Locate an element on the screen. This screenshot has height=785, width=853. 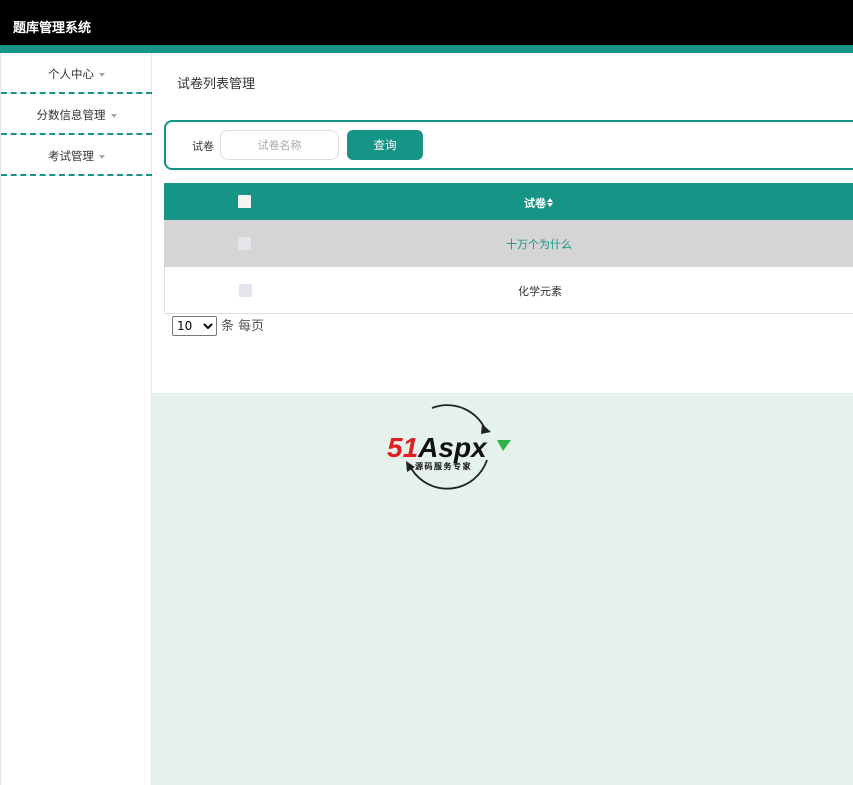
search-label: 试卷 is located at coordinates (203, 146).